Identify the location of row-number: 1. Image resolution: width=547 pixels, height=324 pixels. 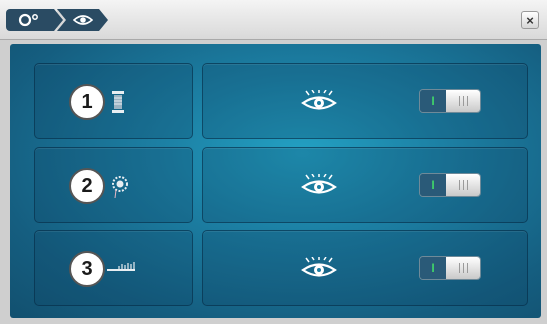
(87, 102).